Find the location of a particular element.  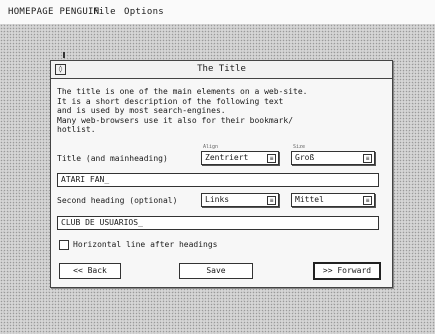

mouse-pointer-icon is located at coordinates (64, 55).